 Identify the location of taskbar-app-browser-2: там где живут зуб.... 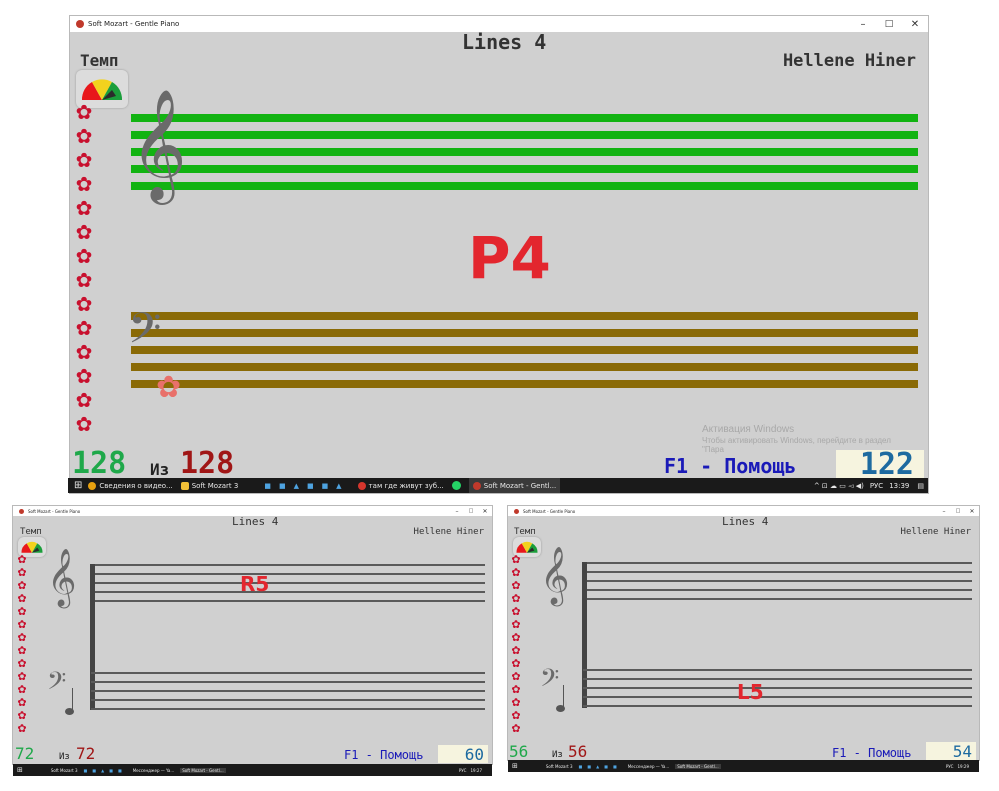
(400, 485).